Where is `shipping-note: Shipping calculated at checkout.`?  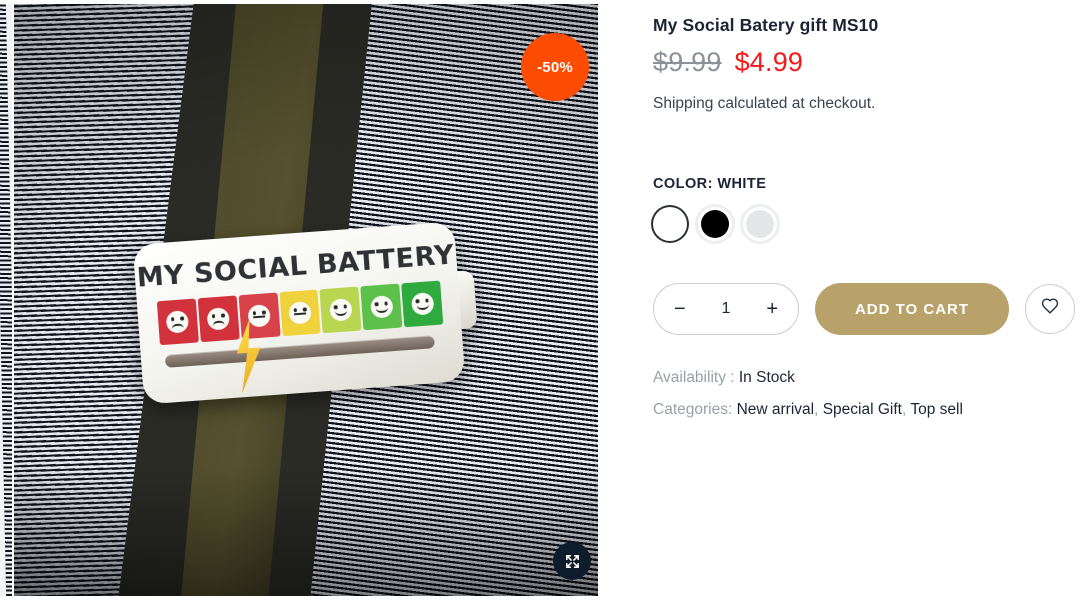 shipping-note: Shipping calculated at checkout. is located at coordinates (764, 103).